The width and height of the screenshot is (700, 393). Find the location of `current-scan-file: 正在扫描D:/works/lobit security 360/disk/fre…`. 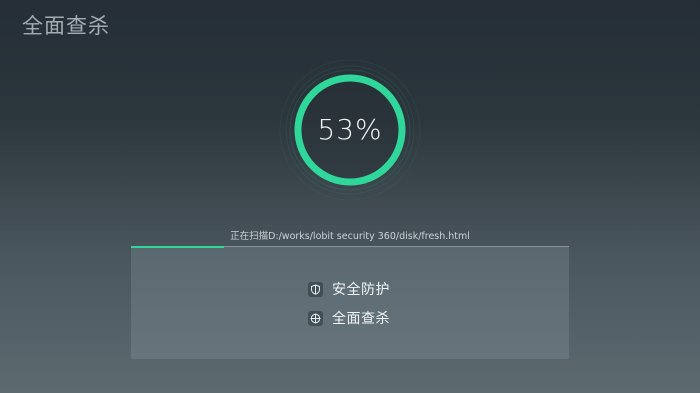

current-scan-file: 正在扫描D:/works/lobit security 360/disk/fre… is located at coordinates (350, 236).